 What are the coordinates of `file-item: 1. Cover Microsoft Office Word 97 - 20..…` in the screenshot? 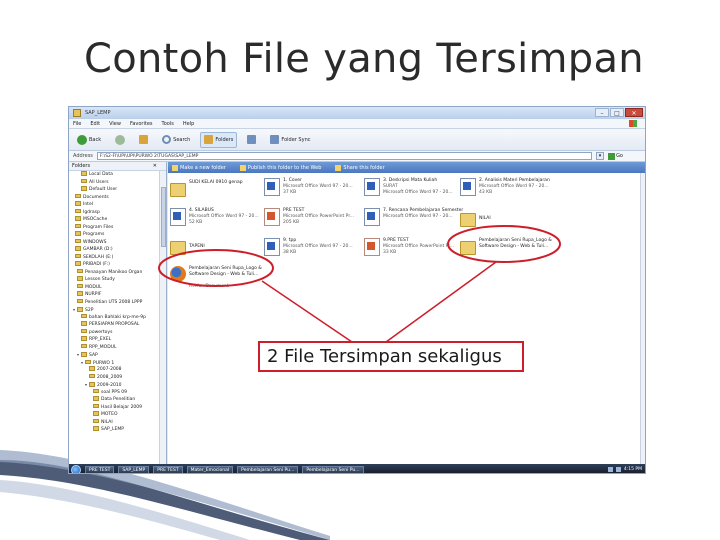 It's located at (319, 190).